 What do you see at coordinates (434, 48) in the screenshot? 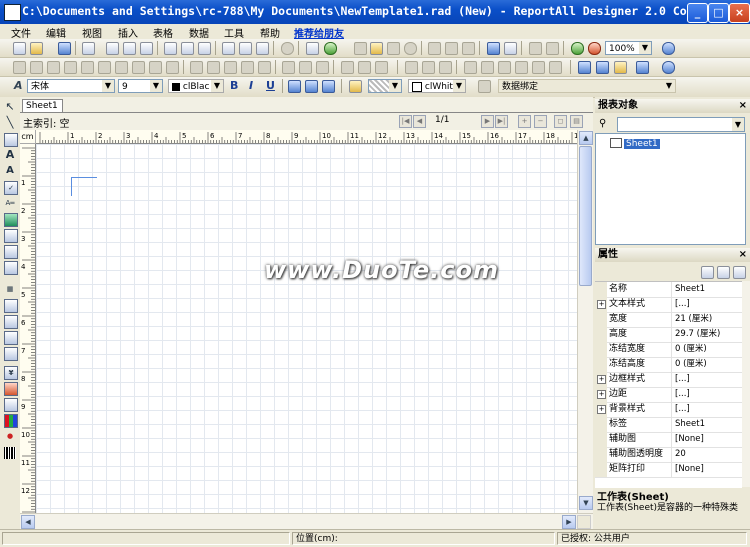
I see `undo-icon` at bounding box center [434, 48].